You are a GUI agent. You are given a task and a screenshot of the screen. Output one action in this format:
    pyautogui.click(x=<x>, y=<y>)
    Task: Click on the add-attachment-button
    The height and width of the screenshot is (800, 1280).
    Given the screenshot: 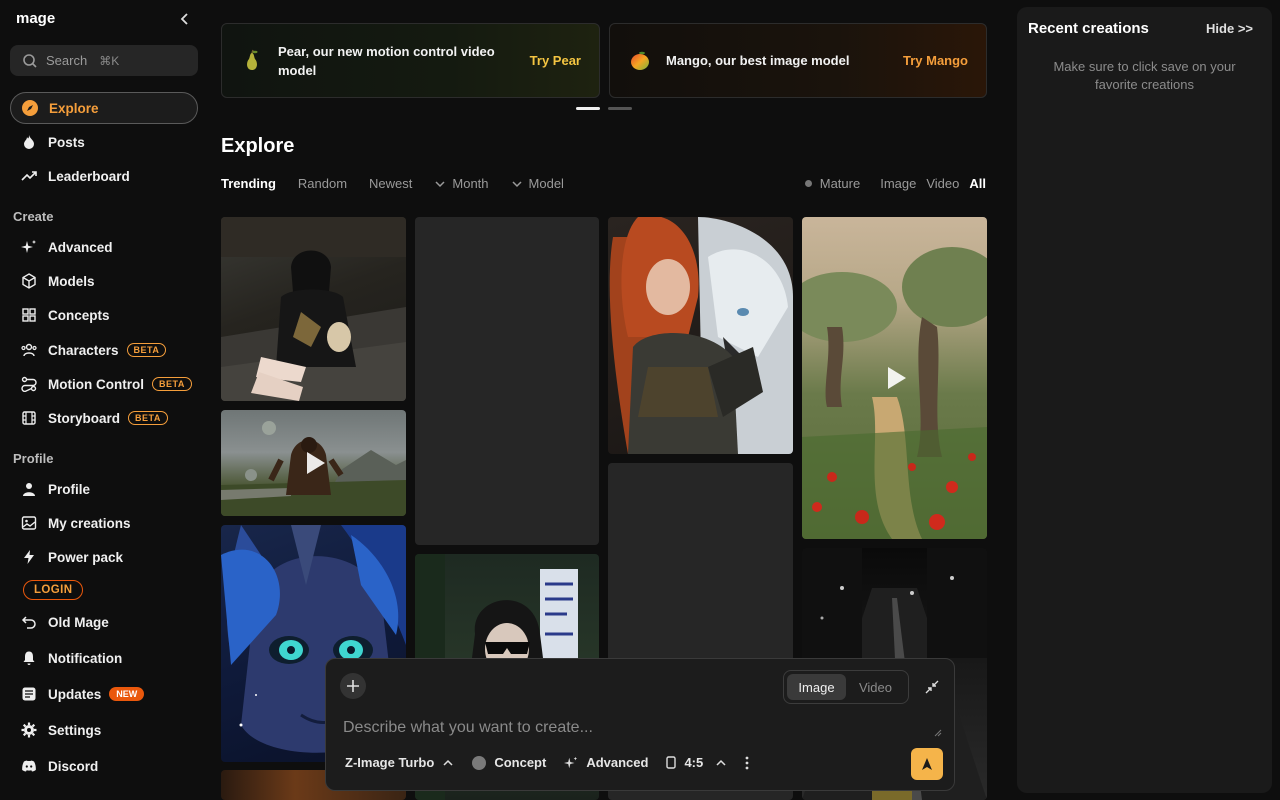 What is the action you would take?
    pyautogui.click(x=353, y=686)
    